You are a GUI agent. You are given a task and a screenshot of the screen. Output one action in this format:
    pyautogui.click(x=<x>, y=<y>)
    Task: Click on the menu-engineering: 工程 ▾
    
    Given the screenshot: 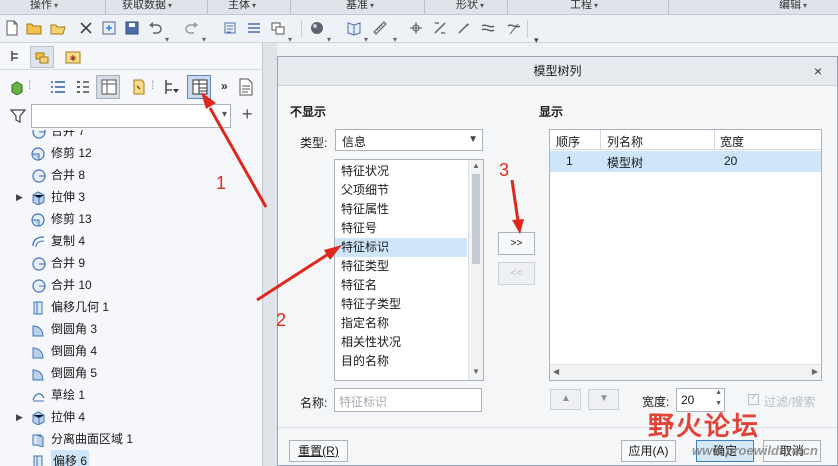 What is the action you would take?
    pyautogui.click(x=584, y=7)
    